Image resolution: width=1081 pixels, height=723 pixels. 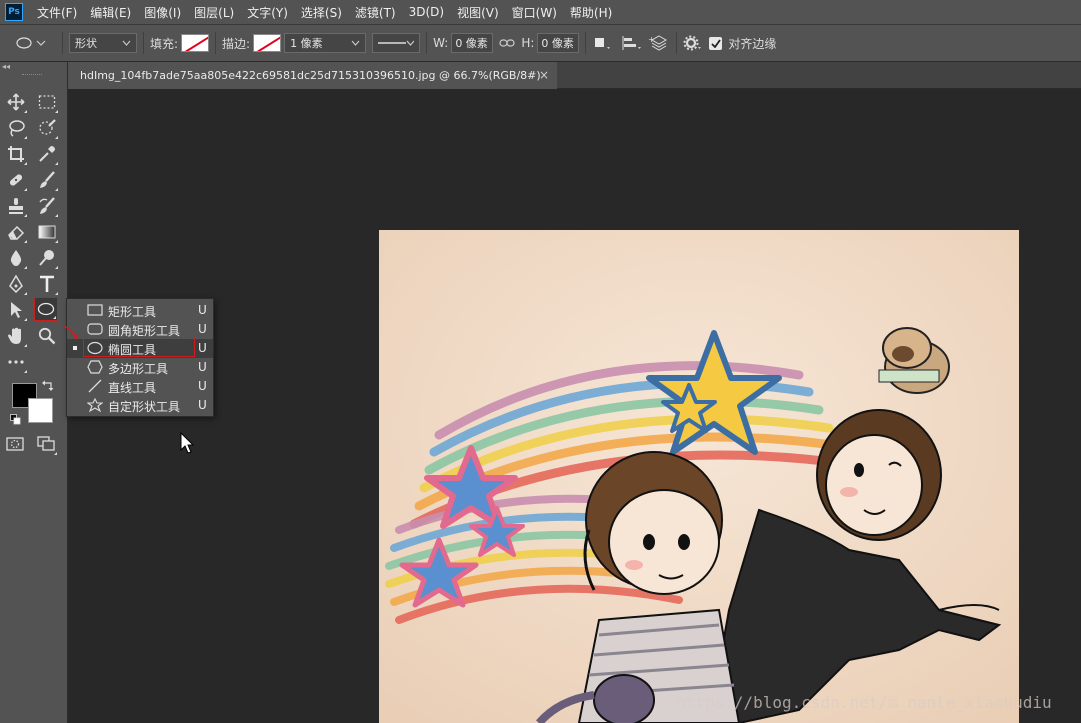 I want to click on pen-tool, so click(x=16, y=284).